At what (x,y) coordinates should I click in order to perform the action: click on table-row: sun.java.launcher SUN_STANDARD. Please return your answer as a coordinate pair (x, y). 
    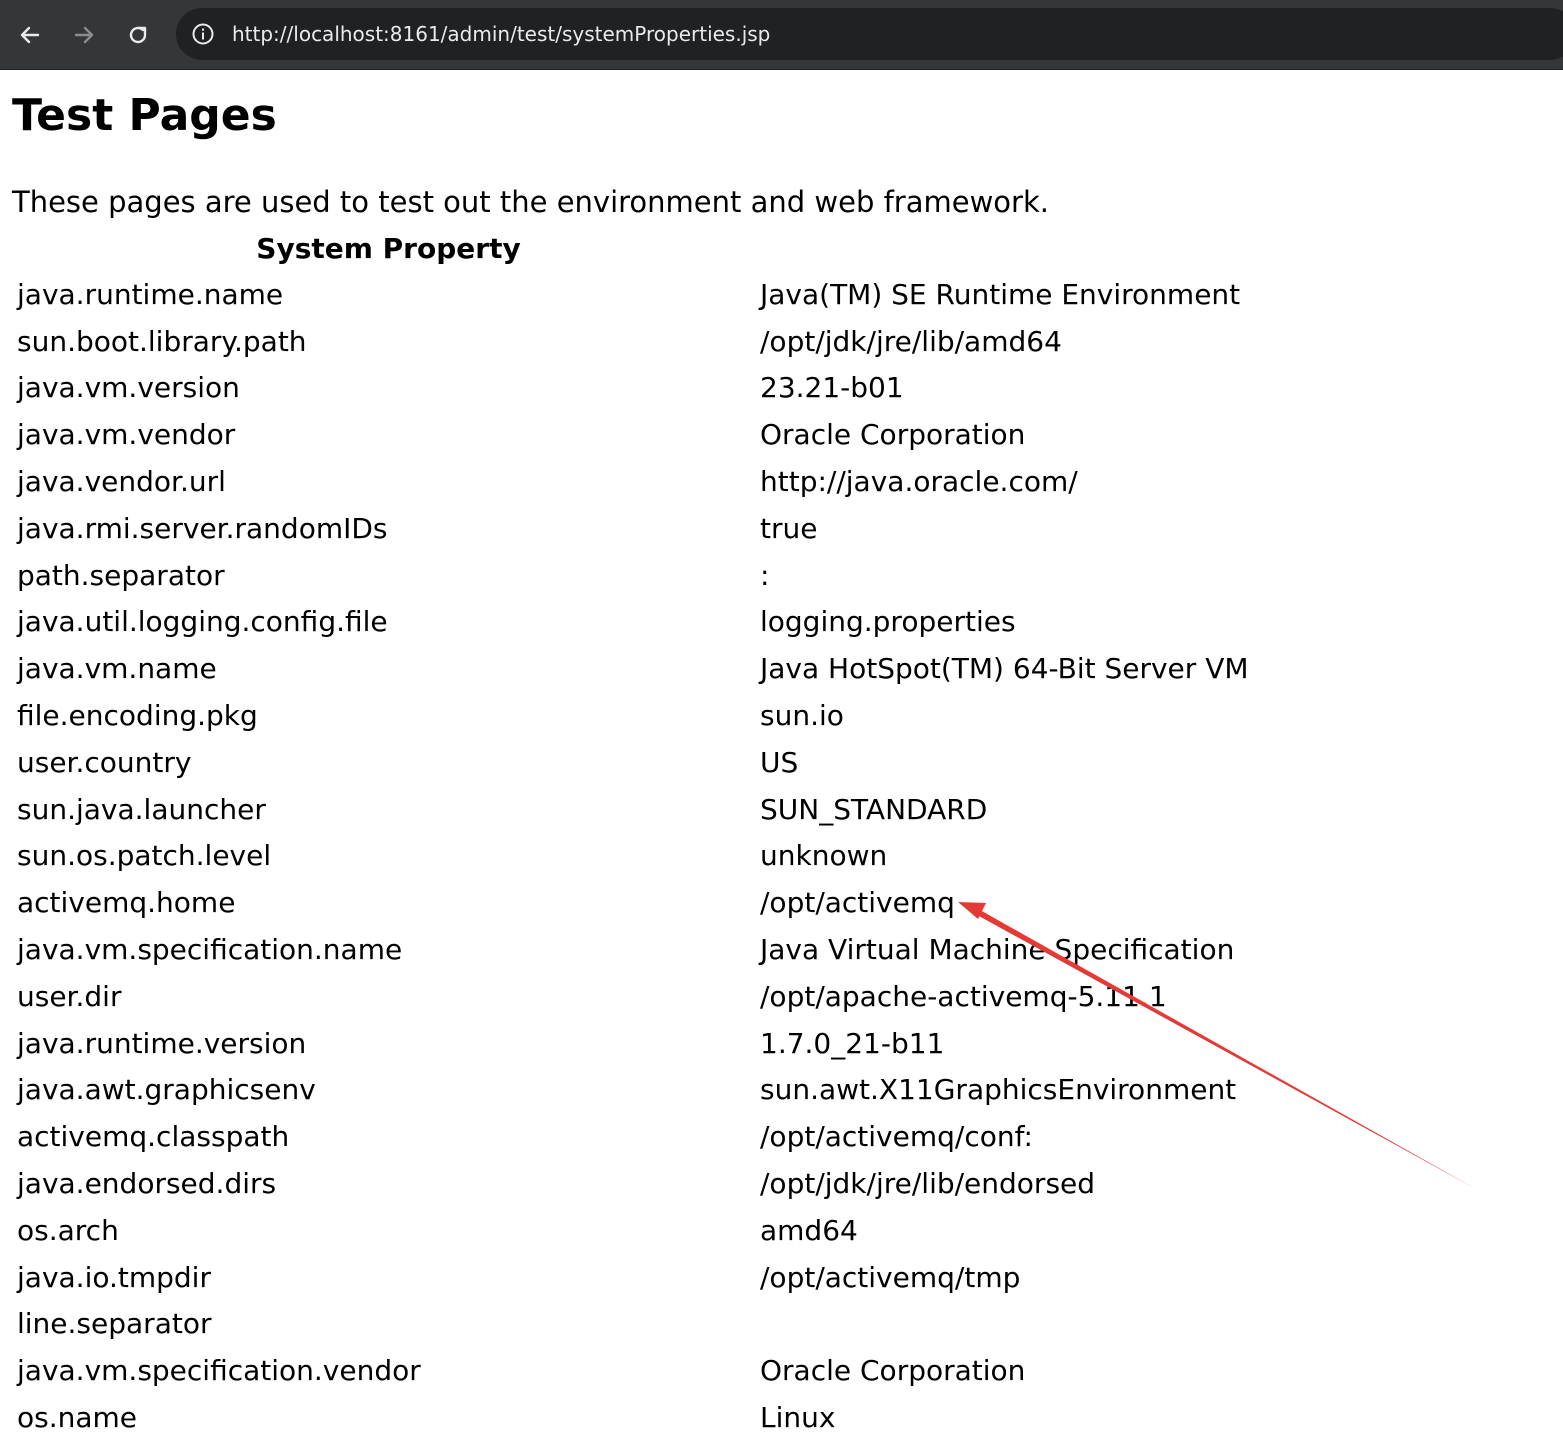
    Looking at the image, I should click on (780, 809).